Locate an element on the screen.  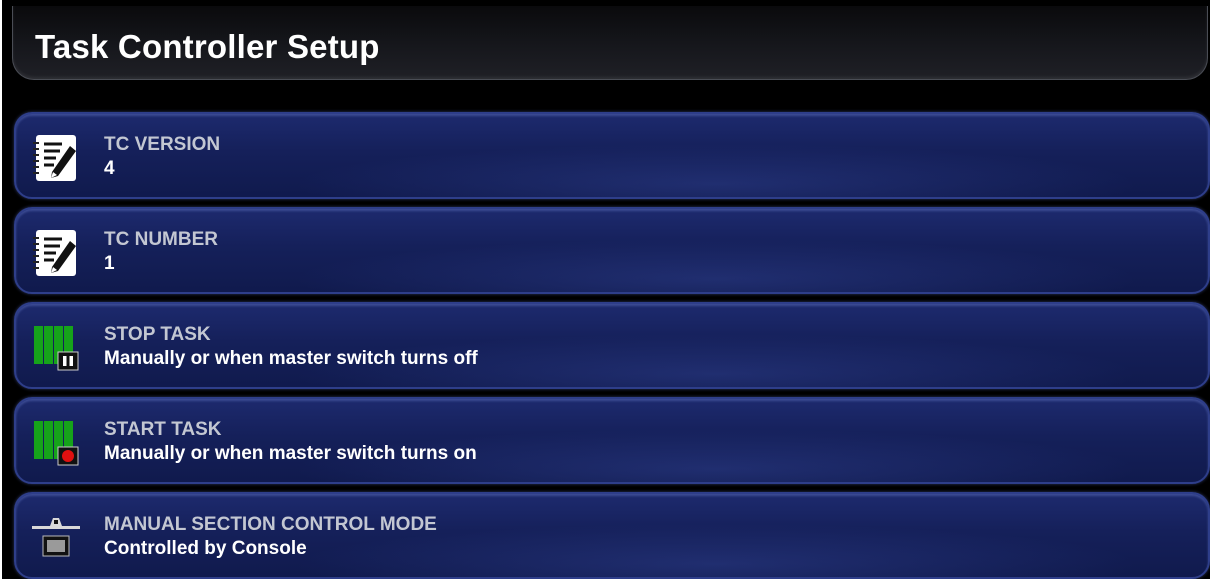
setting-label: STOP TASK is located at coordinates (157, 334).